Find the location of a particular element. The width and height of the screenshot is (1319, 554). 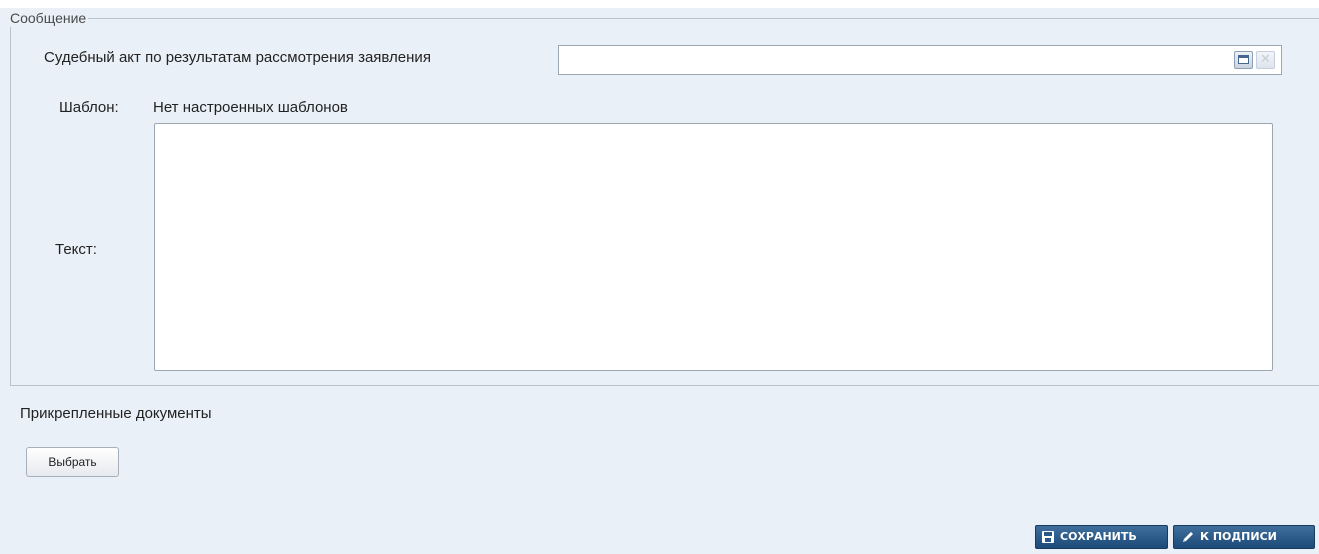

to-sign-button-label: К ПОДПИСИ is located at coordinates (1238, 536).